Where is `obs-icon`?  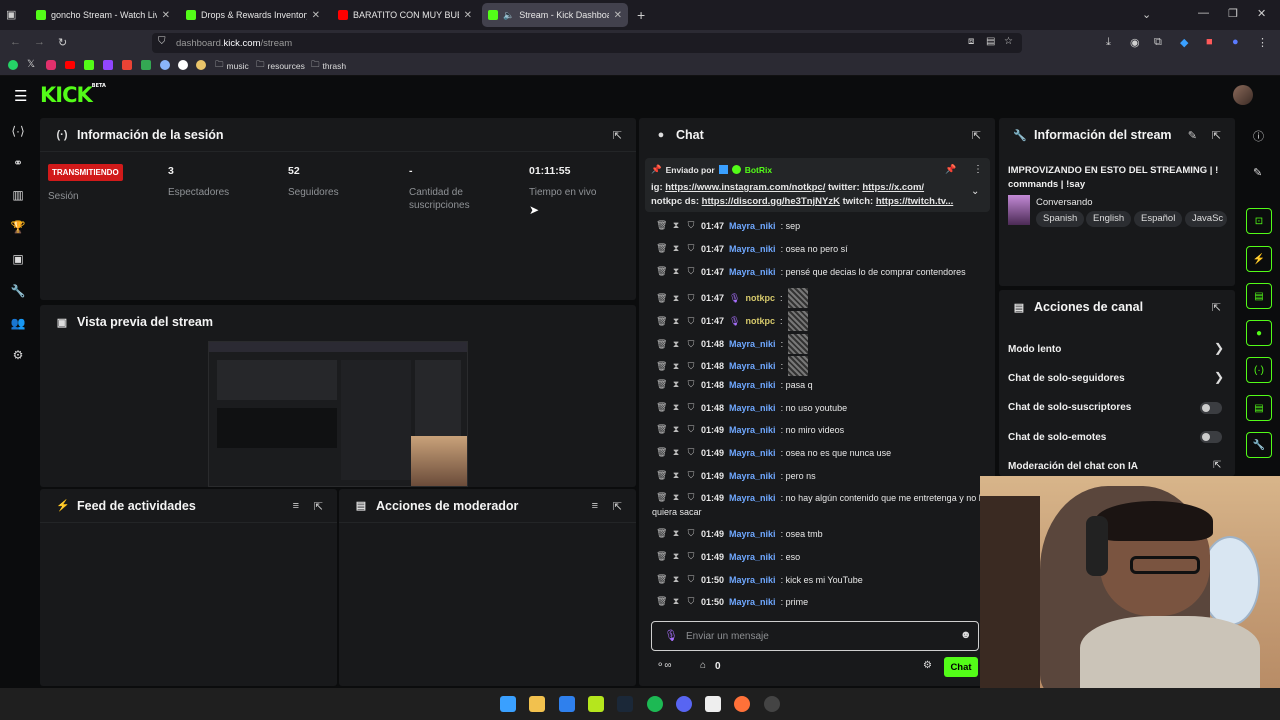
obs-icon is located at coordinates (772, 704).